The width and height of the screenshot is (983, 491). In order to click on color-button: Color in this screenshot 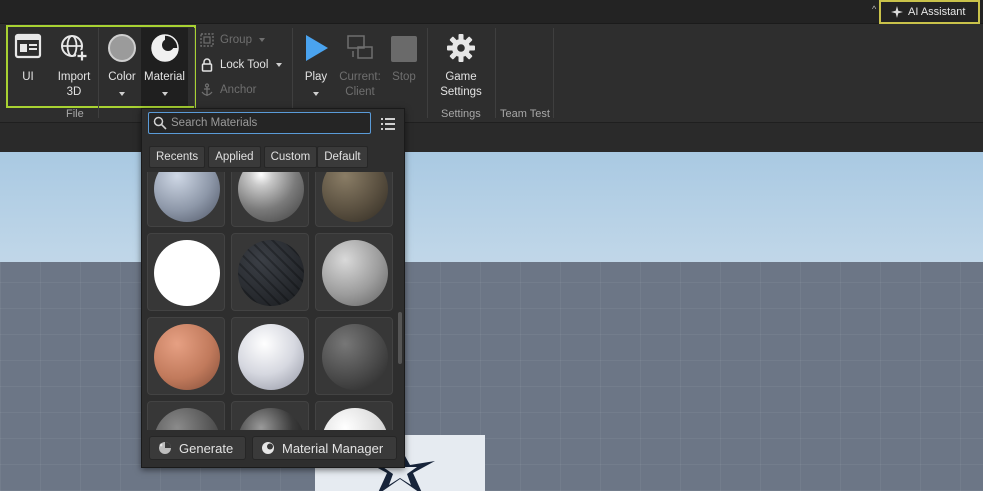, I will do `click(122, 66)`.